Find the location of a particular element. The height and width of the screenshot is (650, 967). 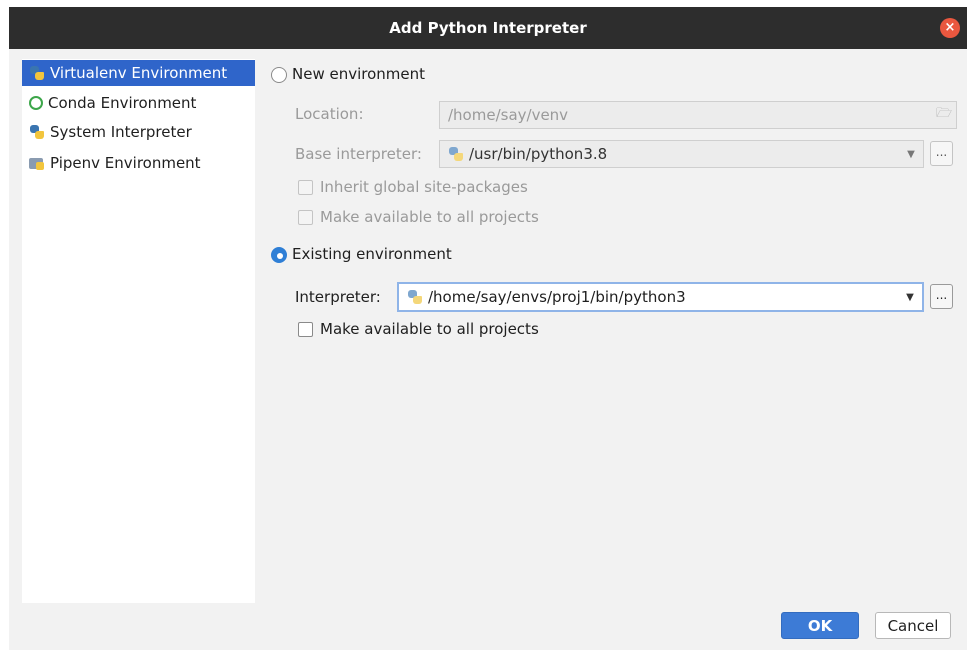

sidebar-item-pipenv: Pipenv Environment is located at coordinates (138, 163).